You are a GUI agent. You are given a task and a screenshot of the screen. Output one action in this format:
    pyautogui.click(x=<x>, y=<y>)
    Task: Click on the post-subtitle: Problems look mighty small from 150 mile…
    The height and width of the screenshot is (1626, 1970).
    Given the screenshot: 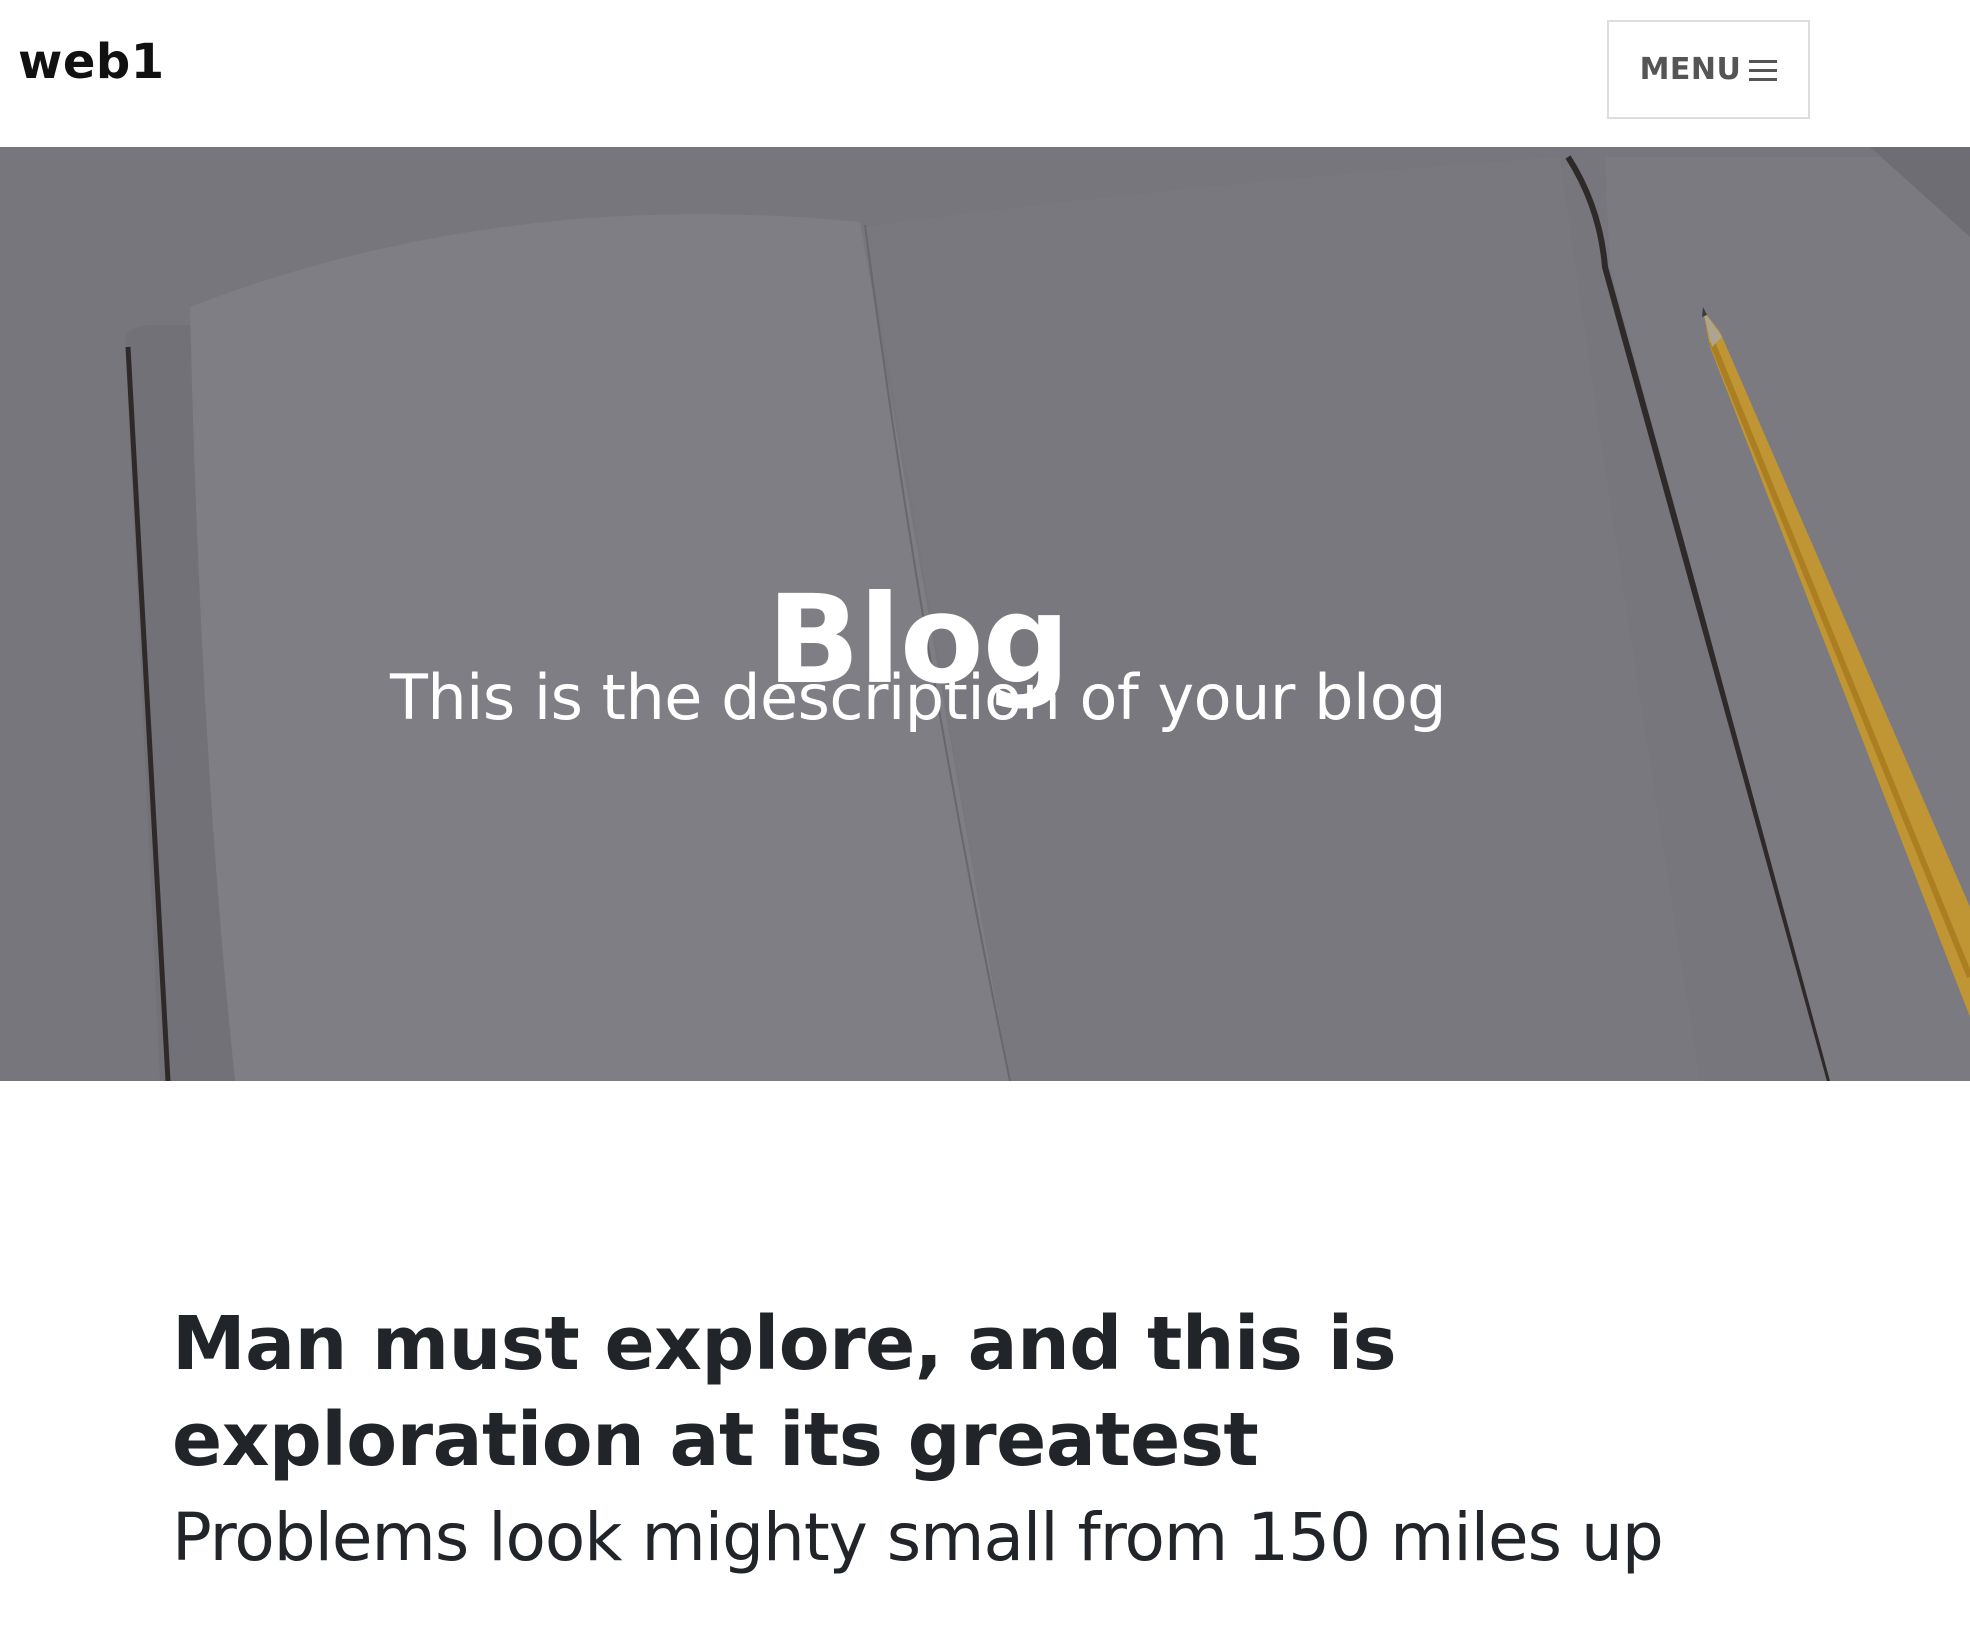 What is the action you would take?
    pyautogui.click(x=918, y=1537)
    